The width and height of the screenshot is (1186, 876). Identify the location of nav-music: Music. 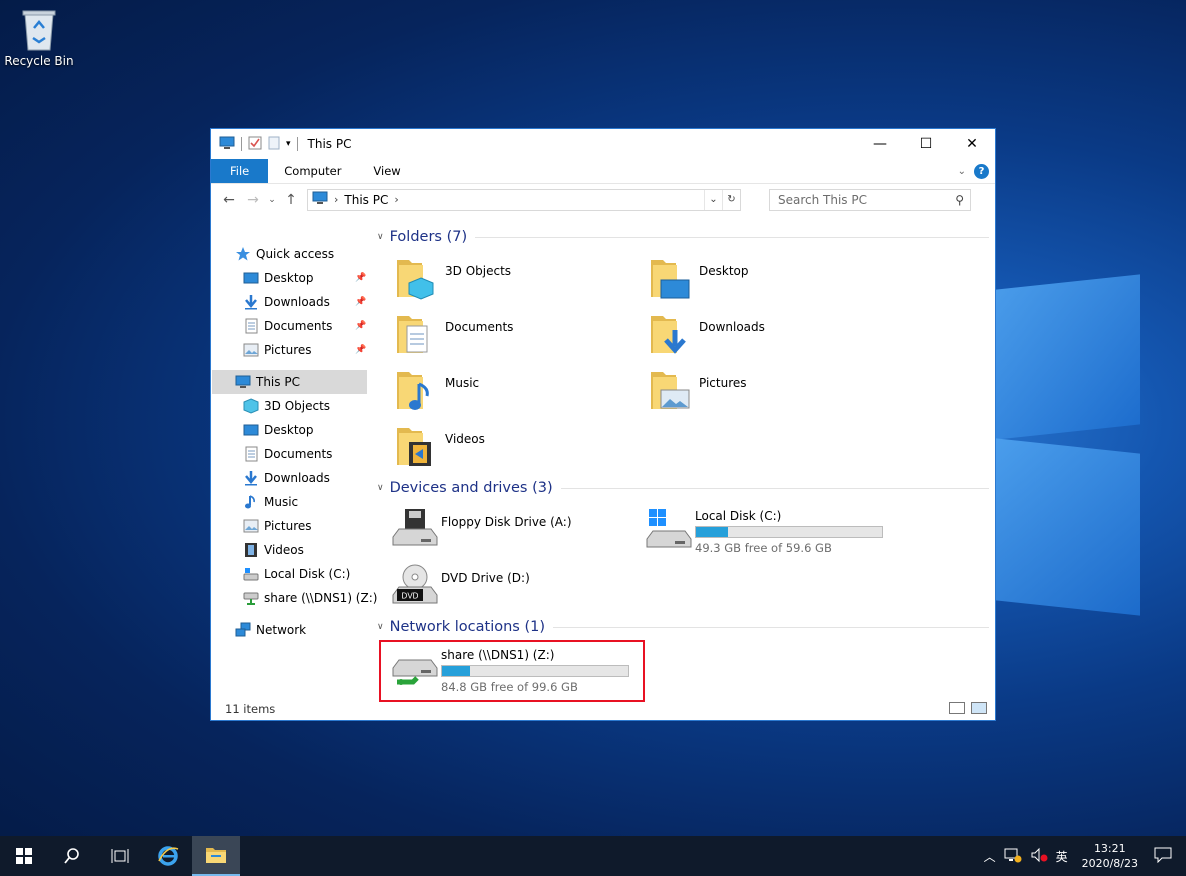
(270, 502).